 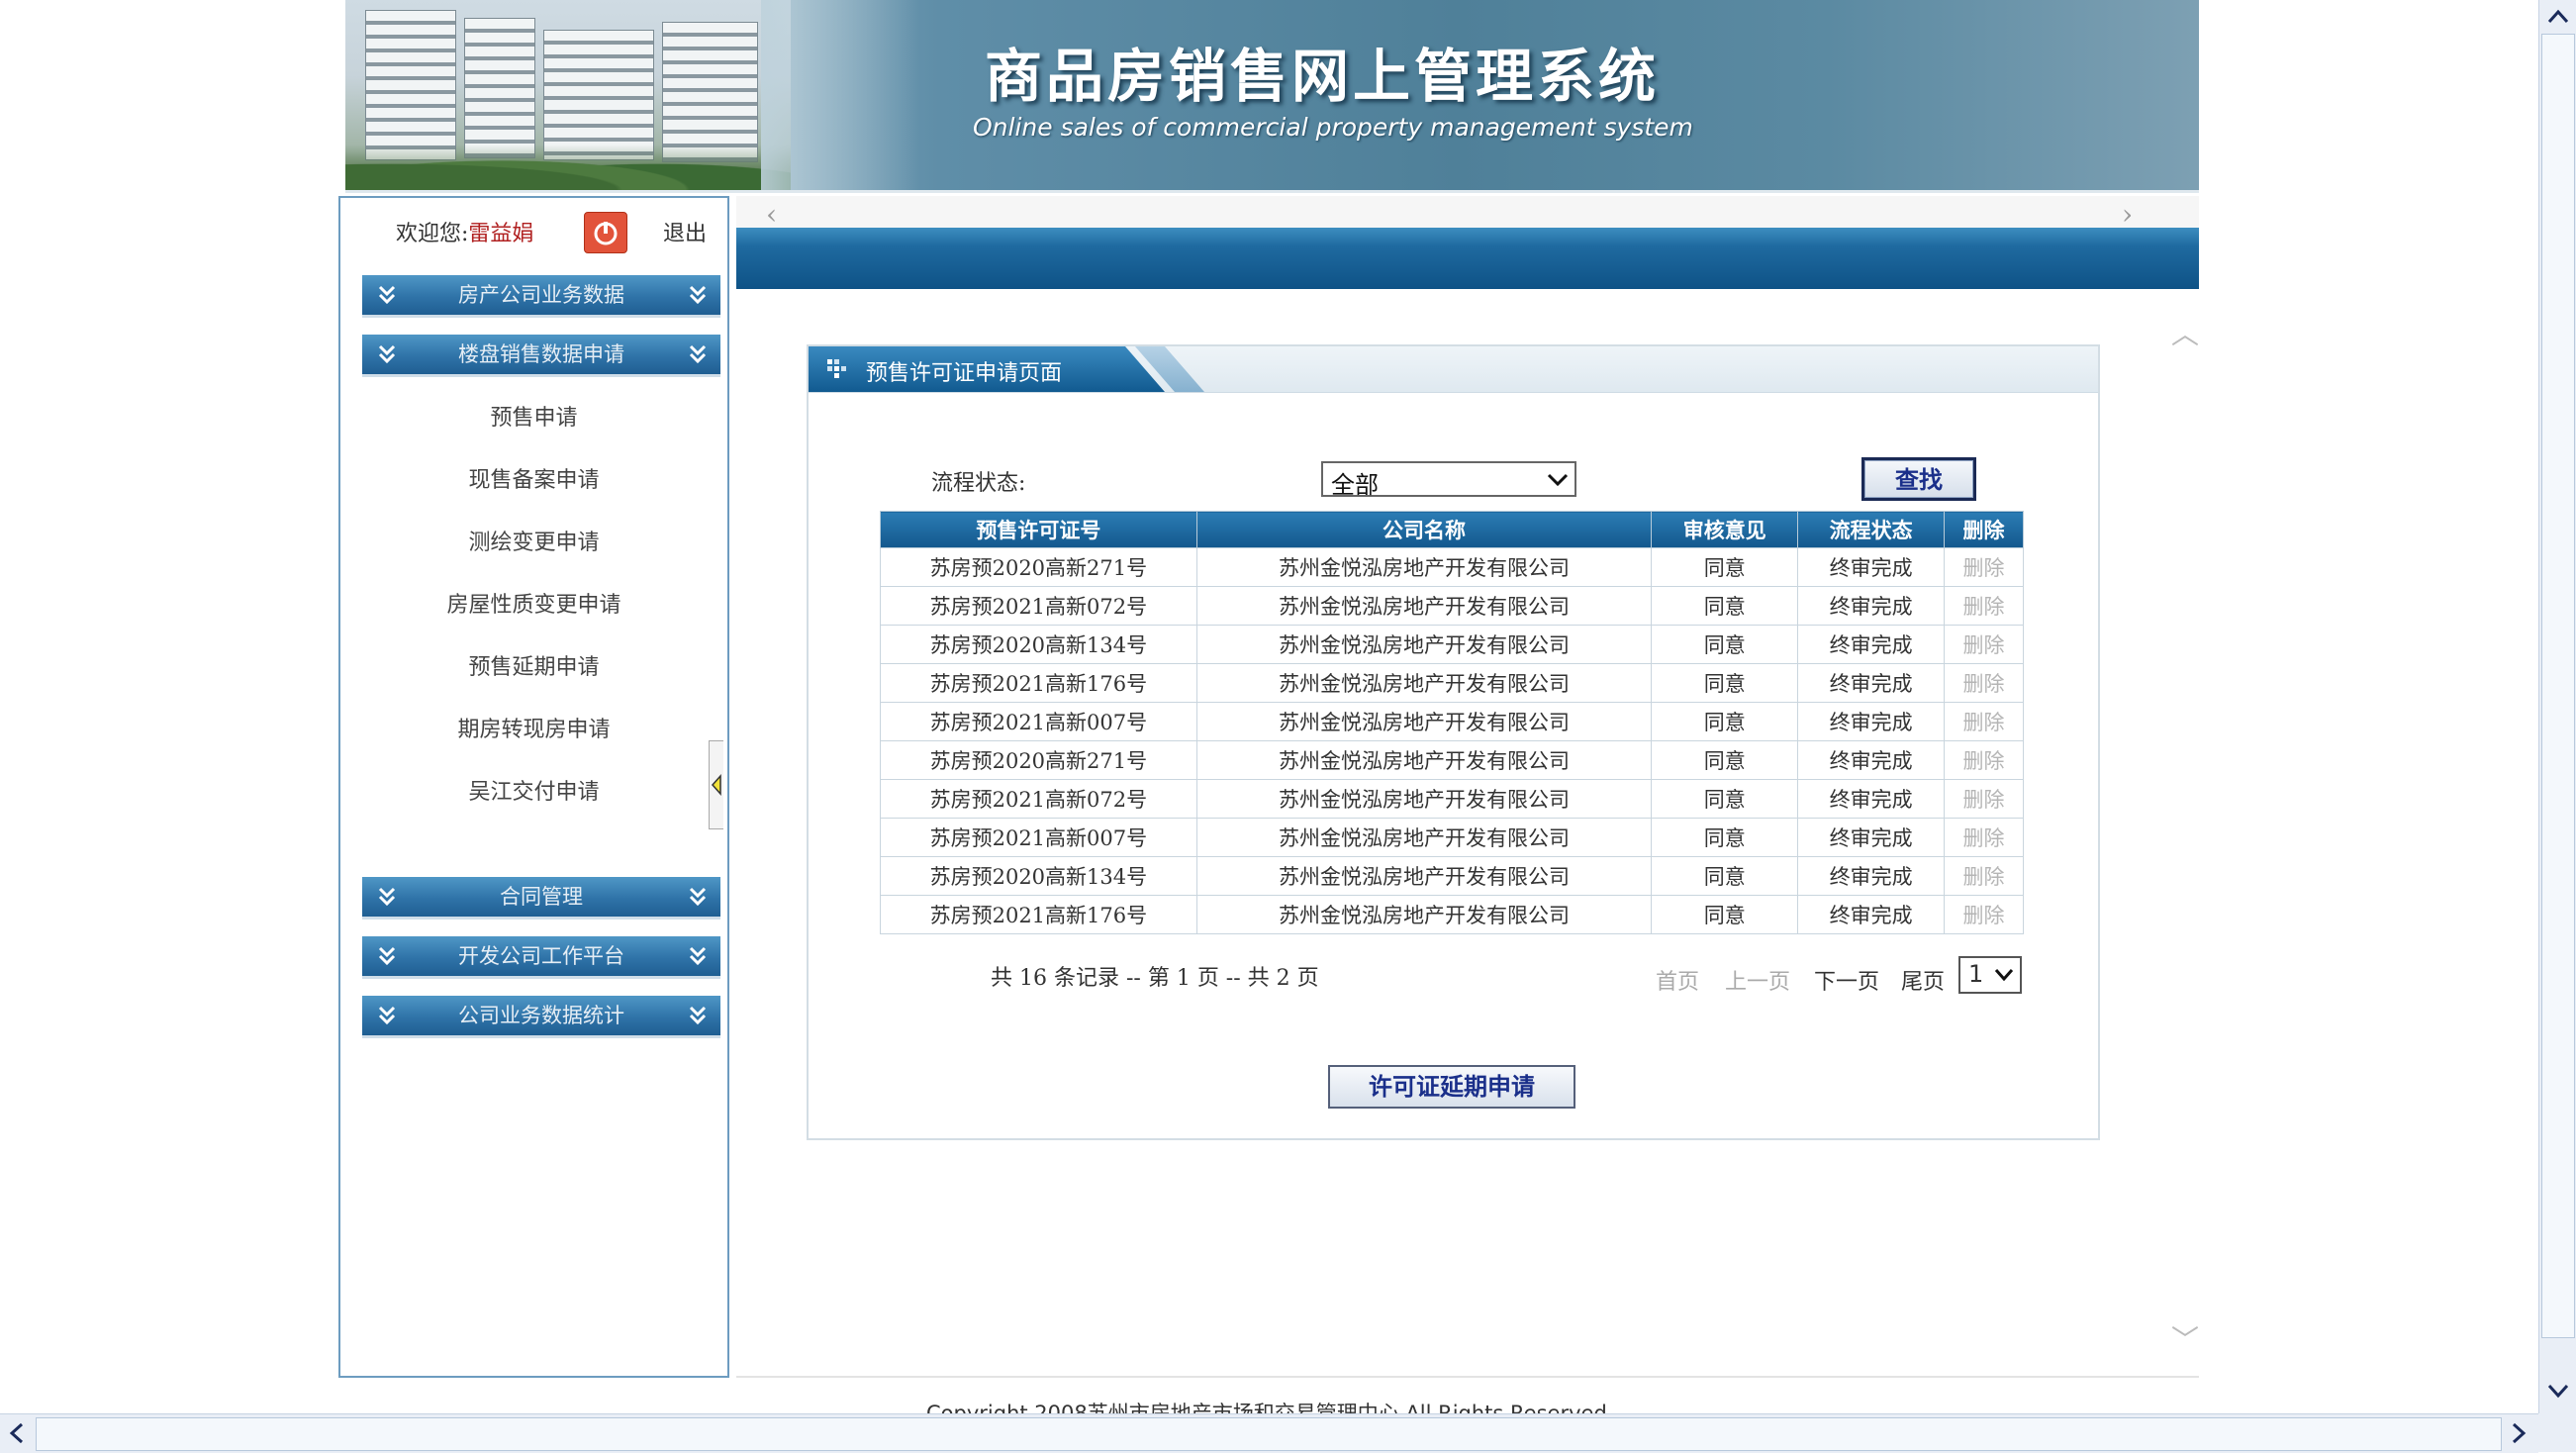 What do you see at coordinates (1452, 799) in the screenshot?
I see `table-row: 苏房预2021高新072号 苏州金悦泓房地产开发有限公司 同意 终审完成 删除` at bounding box center [1452, 799].